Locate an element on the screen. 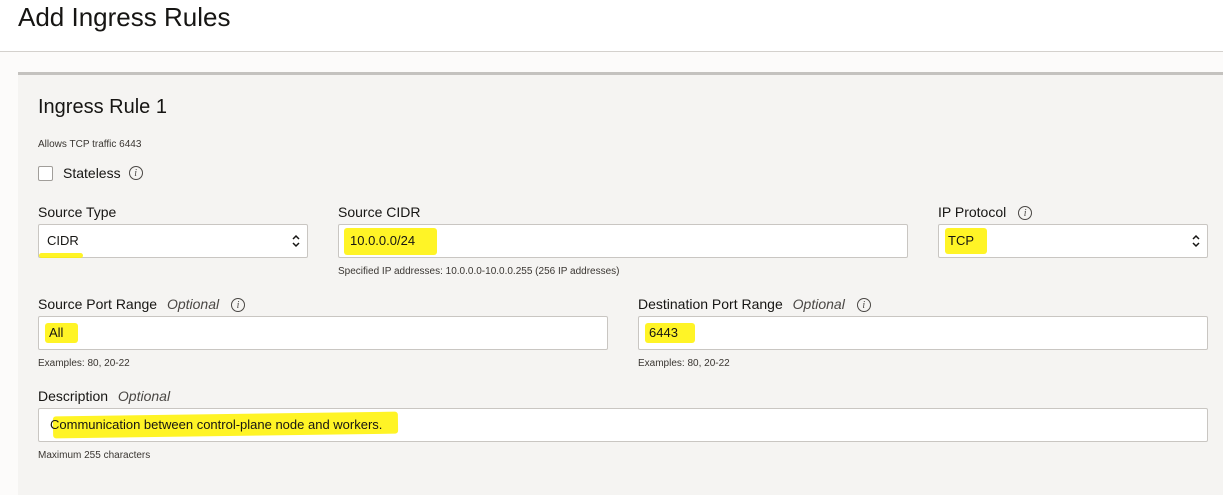 This screenshot has width=1223, height=495. highlight-mark is located at coordinates (61, 255).